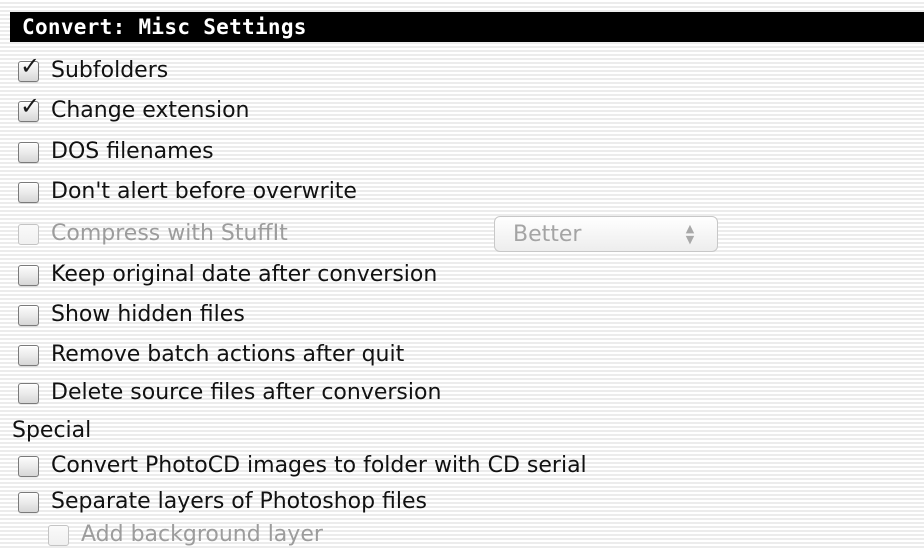 The height and width of the screenshot is (550, 924). Describe the element at coordinates (244, 275) in the screenshot. I see `keep-original-date-label: Keep original date after conversion` at that location.